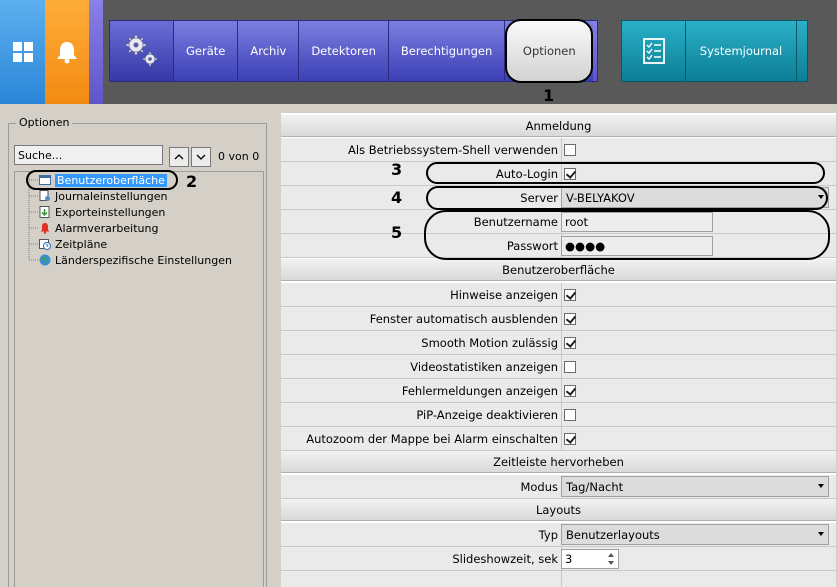  Describe the element at coordinates (111, 196) in the screenshot. I see `tree-item-label: Journaleinstellungen` at that location.